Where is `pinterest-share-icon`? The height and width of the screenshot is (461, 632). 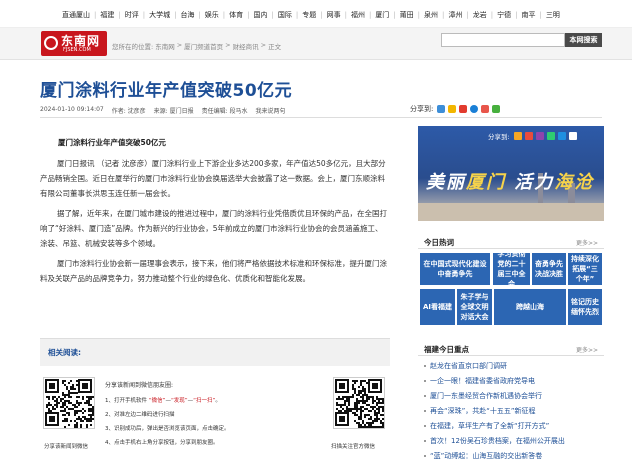 pinterest-share-icon is located at coordinates (474, 109).